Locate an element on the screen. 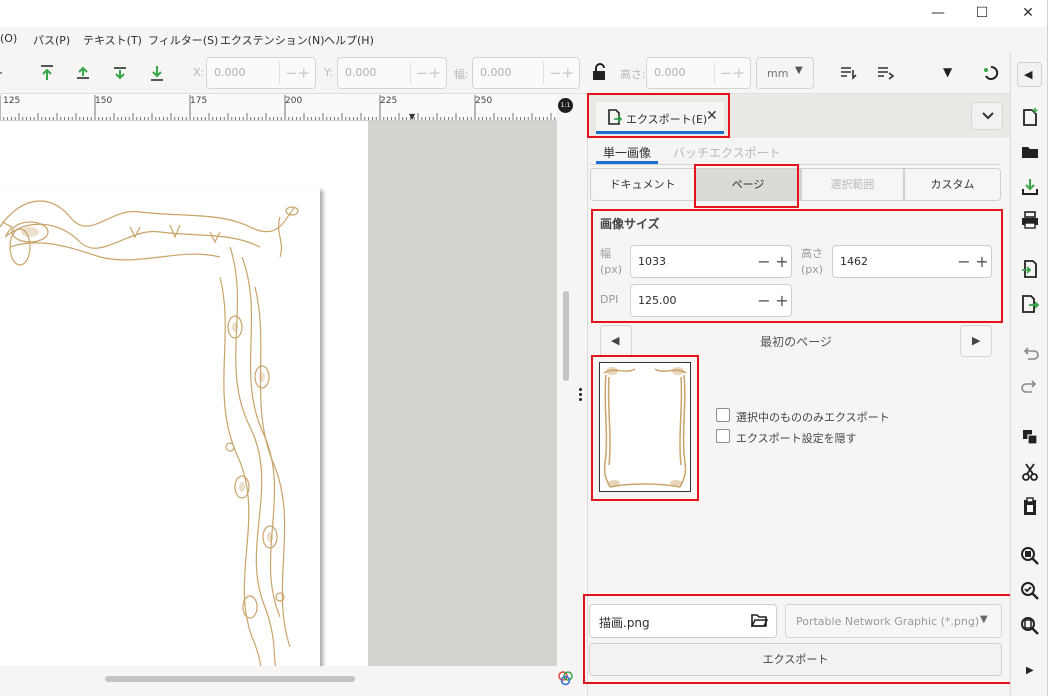 Image resolution: width=1059 pixels, height=696 pixels. export-width-input: 1033 − + is located at coordinates (711, 261).